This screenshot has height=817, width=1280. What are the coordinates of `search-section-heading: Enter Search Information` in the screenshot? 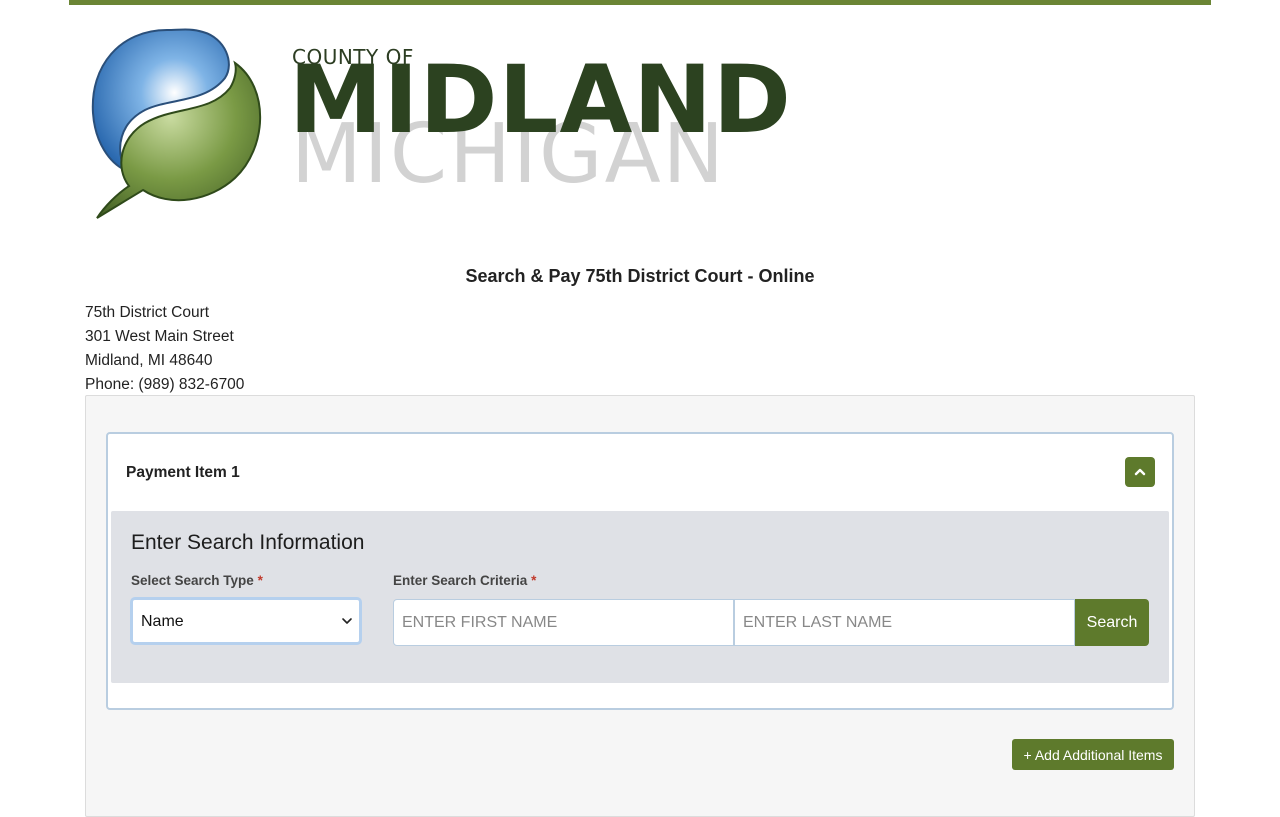 It's located at (248, 542).